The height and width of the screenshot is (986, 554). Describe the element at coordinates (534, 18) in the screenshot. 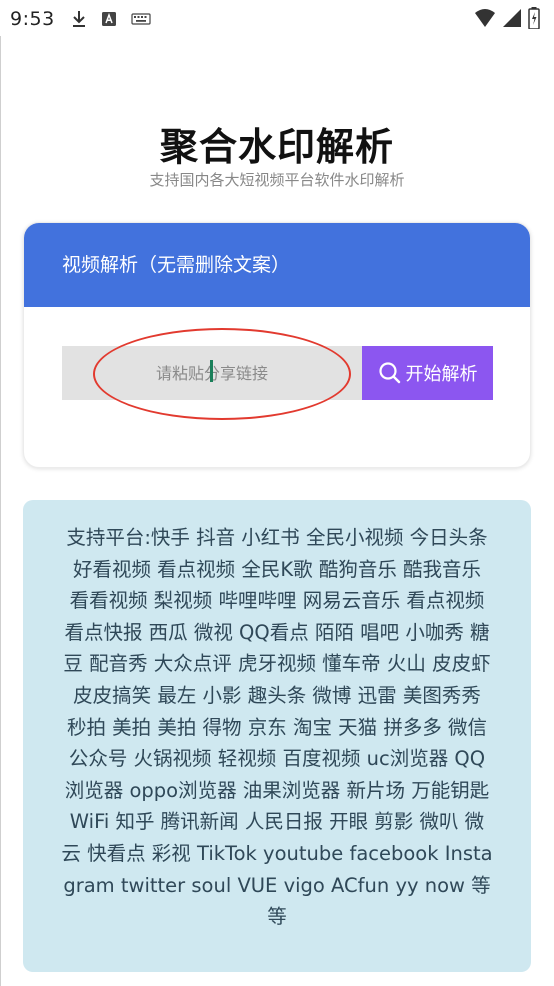

I see `battery-icon` at that location.